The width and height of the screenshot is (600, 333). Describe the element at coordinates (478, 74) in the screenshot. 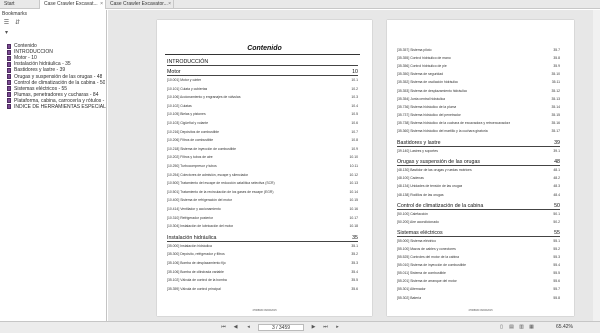

I see `toc-row: [35.350] Sistema de seguridad 35.10` at that location.